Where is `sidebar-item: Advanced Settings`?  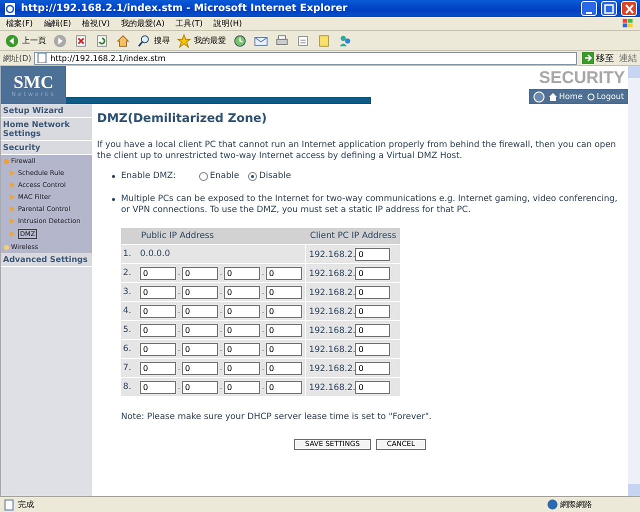
sidebar-item: Advanced Settings is located at coordinates (46, 260).